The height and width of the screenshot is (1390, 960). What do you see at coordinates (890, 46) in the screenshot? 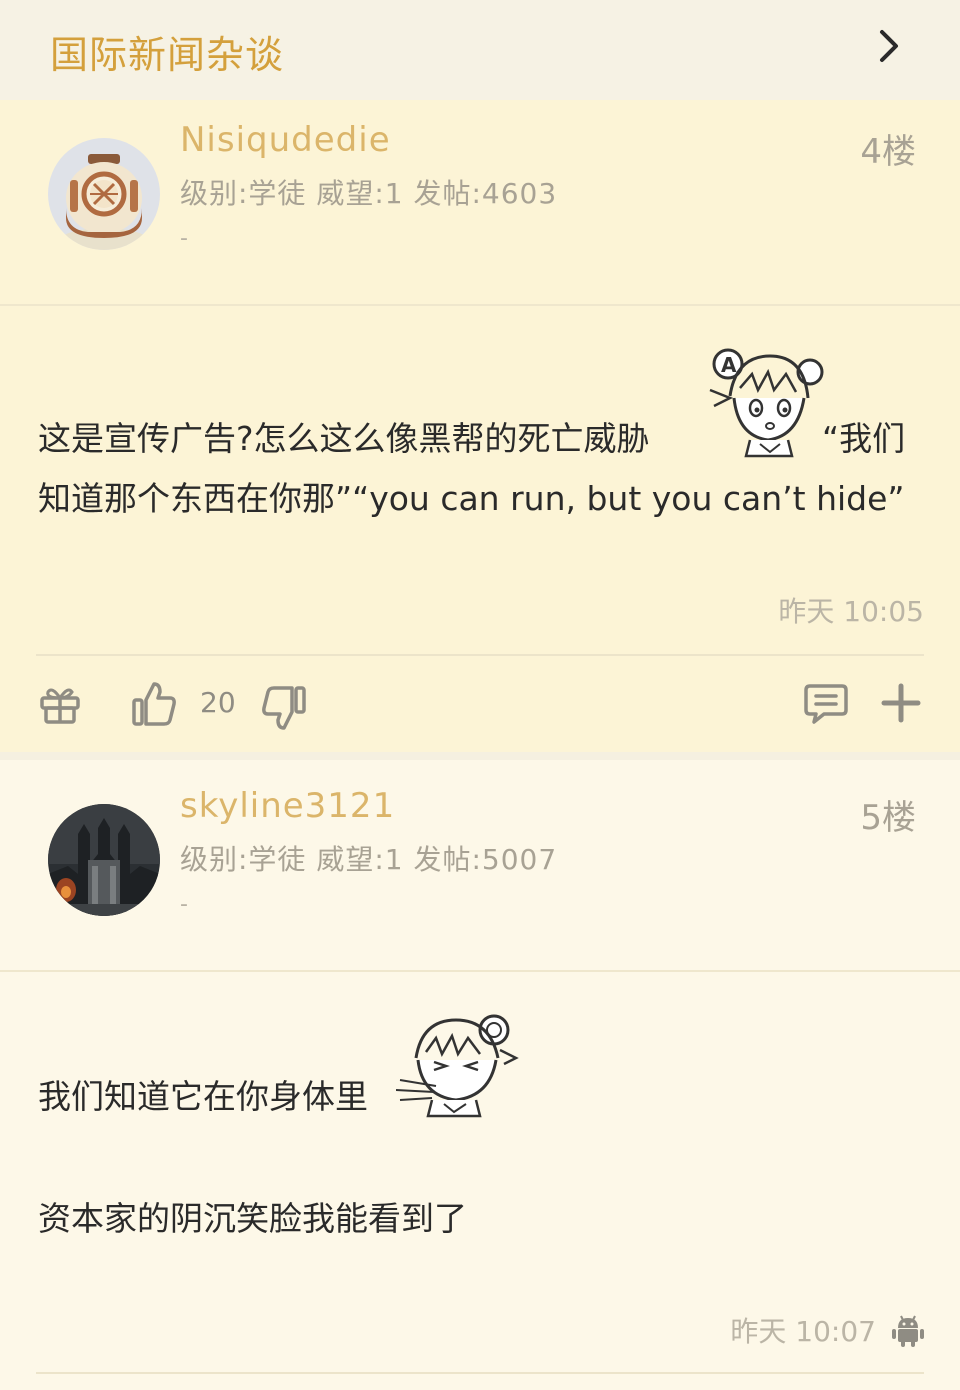
I see `chevron-right-icon` at bounding box center [890, 46].